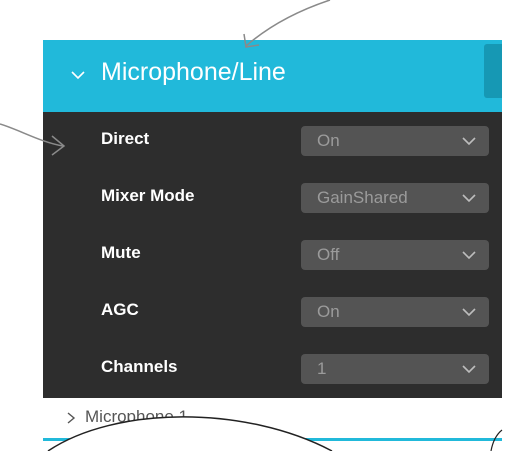 This screenshot has height=451, width=514. I want to click on setting-row-mute: Mute Off, so click(272, 254).